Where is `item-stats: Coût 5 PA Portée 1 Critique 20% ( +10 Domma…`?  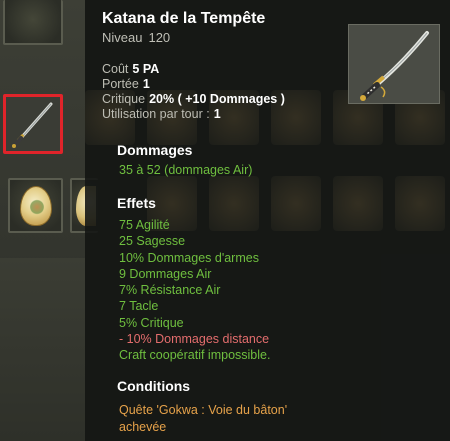
item-stats: Coût 5 PA Portée 1 Critique 20% ( +10 Domma… is located at coordinates (193, 92).